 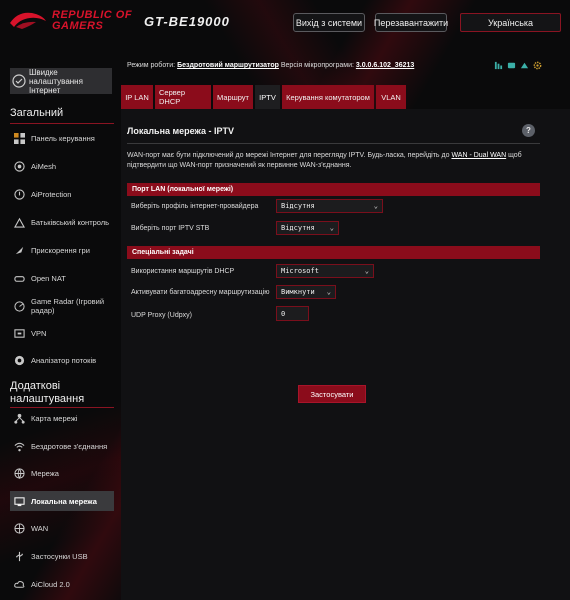 I want to click on cloud-icon, so click(x=19, y=584).